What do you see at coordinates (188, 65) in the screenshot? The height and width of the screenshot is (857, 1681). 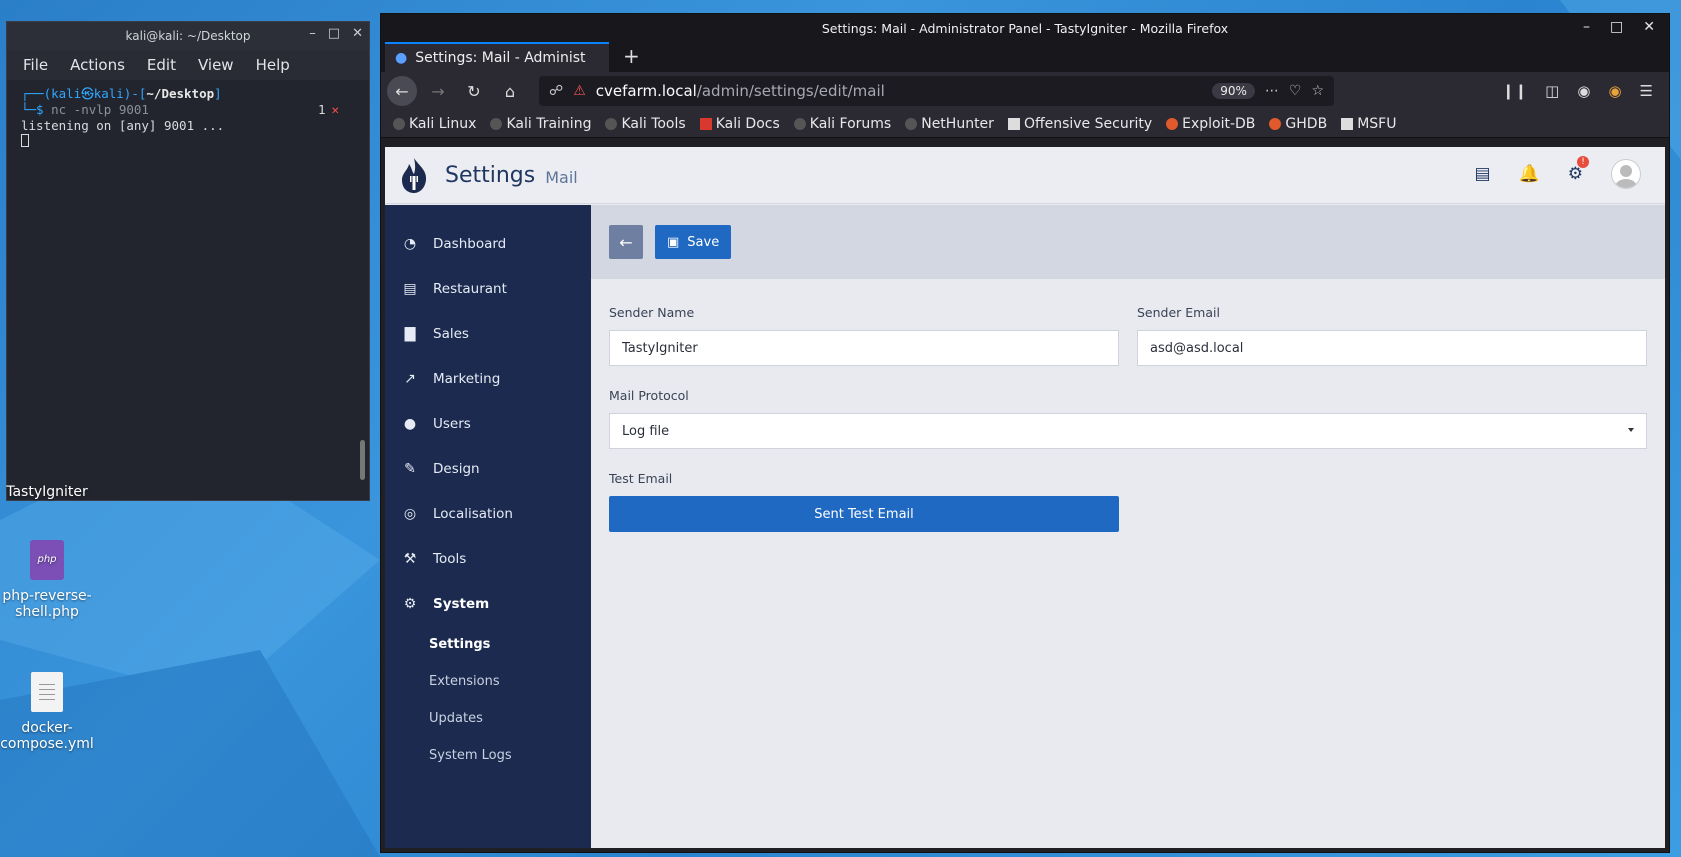 I see `terminal-menubar: File Actions Edit View Help` at bounding box center [188, 65].